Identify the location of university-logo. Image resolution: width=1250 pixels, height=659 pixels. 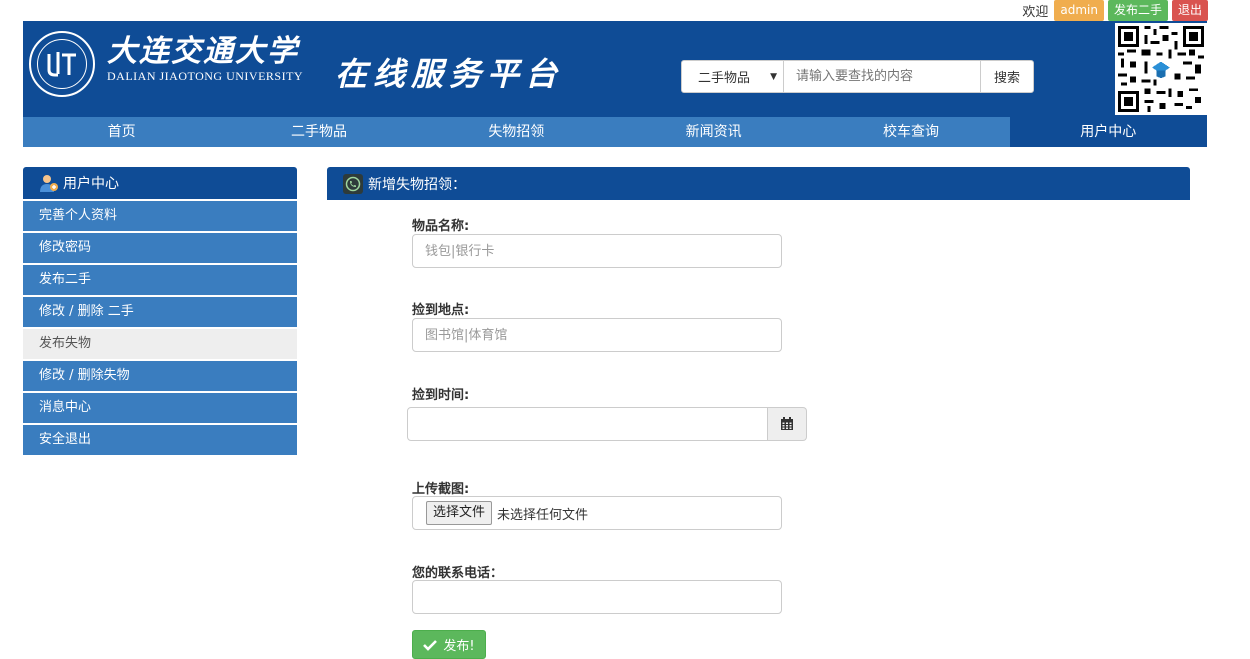
(62, 64).